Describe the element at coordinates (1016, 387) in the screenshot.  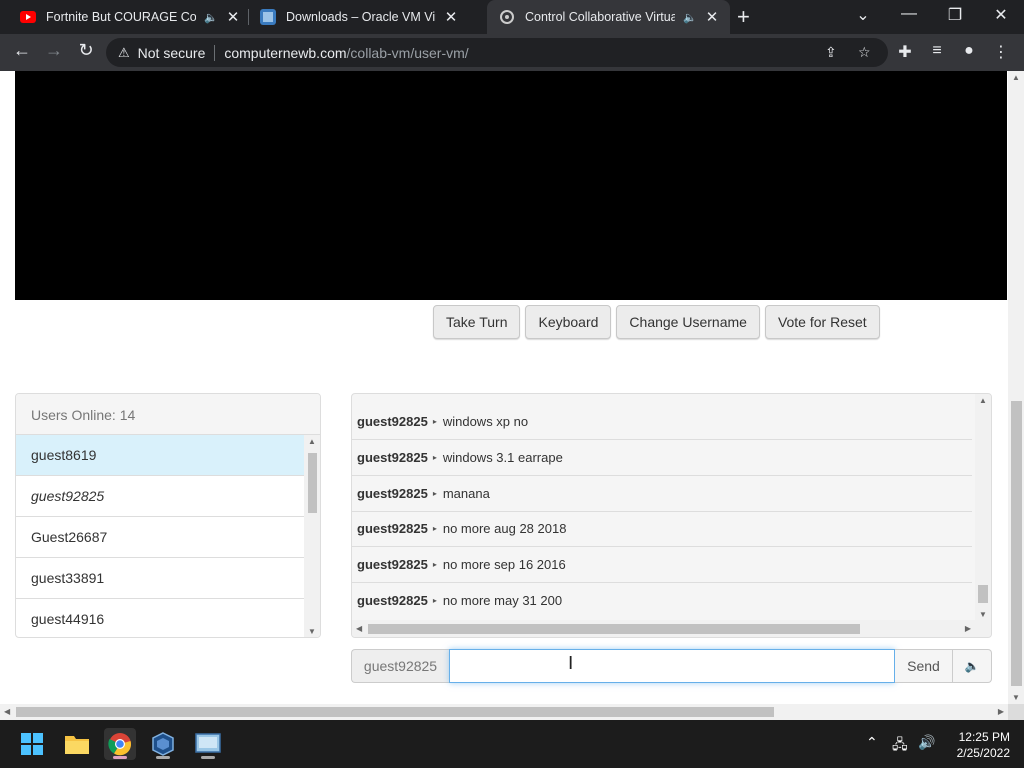
I see `page-vertical-scrollbar: ▲ ▼` at that location.